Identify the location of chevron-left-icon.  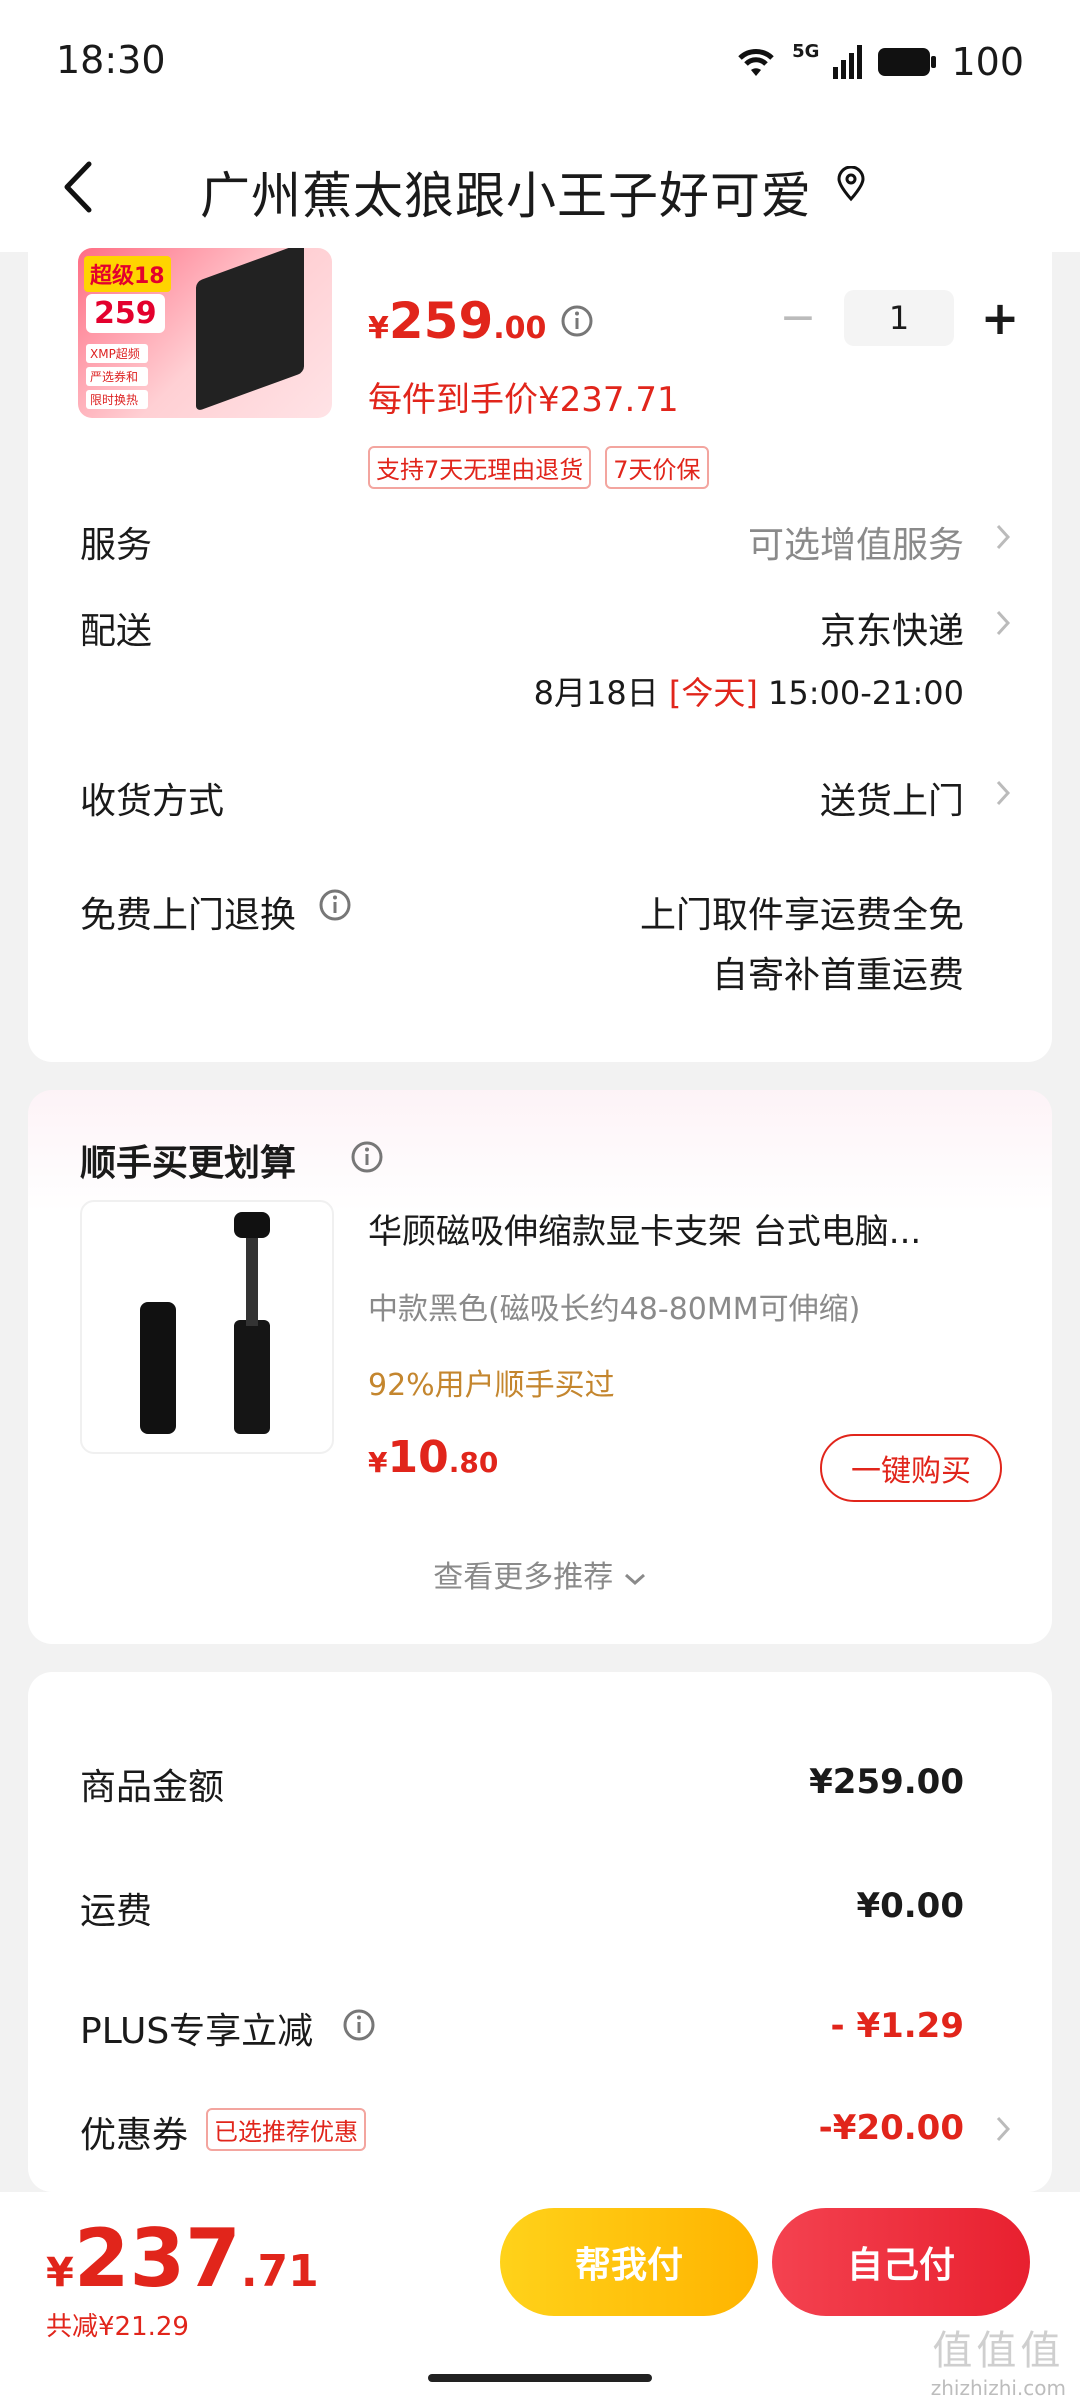
(78, 187).